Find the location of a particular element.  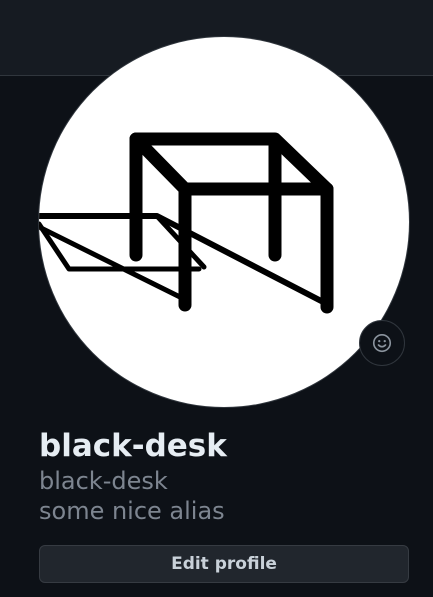

set-status-button is located at coordinates (382, 343).